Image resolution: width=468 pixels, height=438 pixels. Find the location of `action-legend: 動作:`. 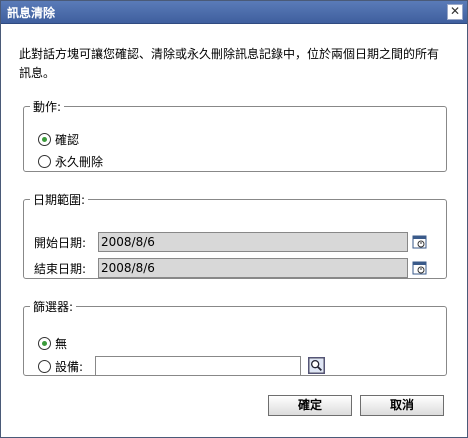

action-legend: 動作: is located at coordinates (47, 107).